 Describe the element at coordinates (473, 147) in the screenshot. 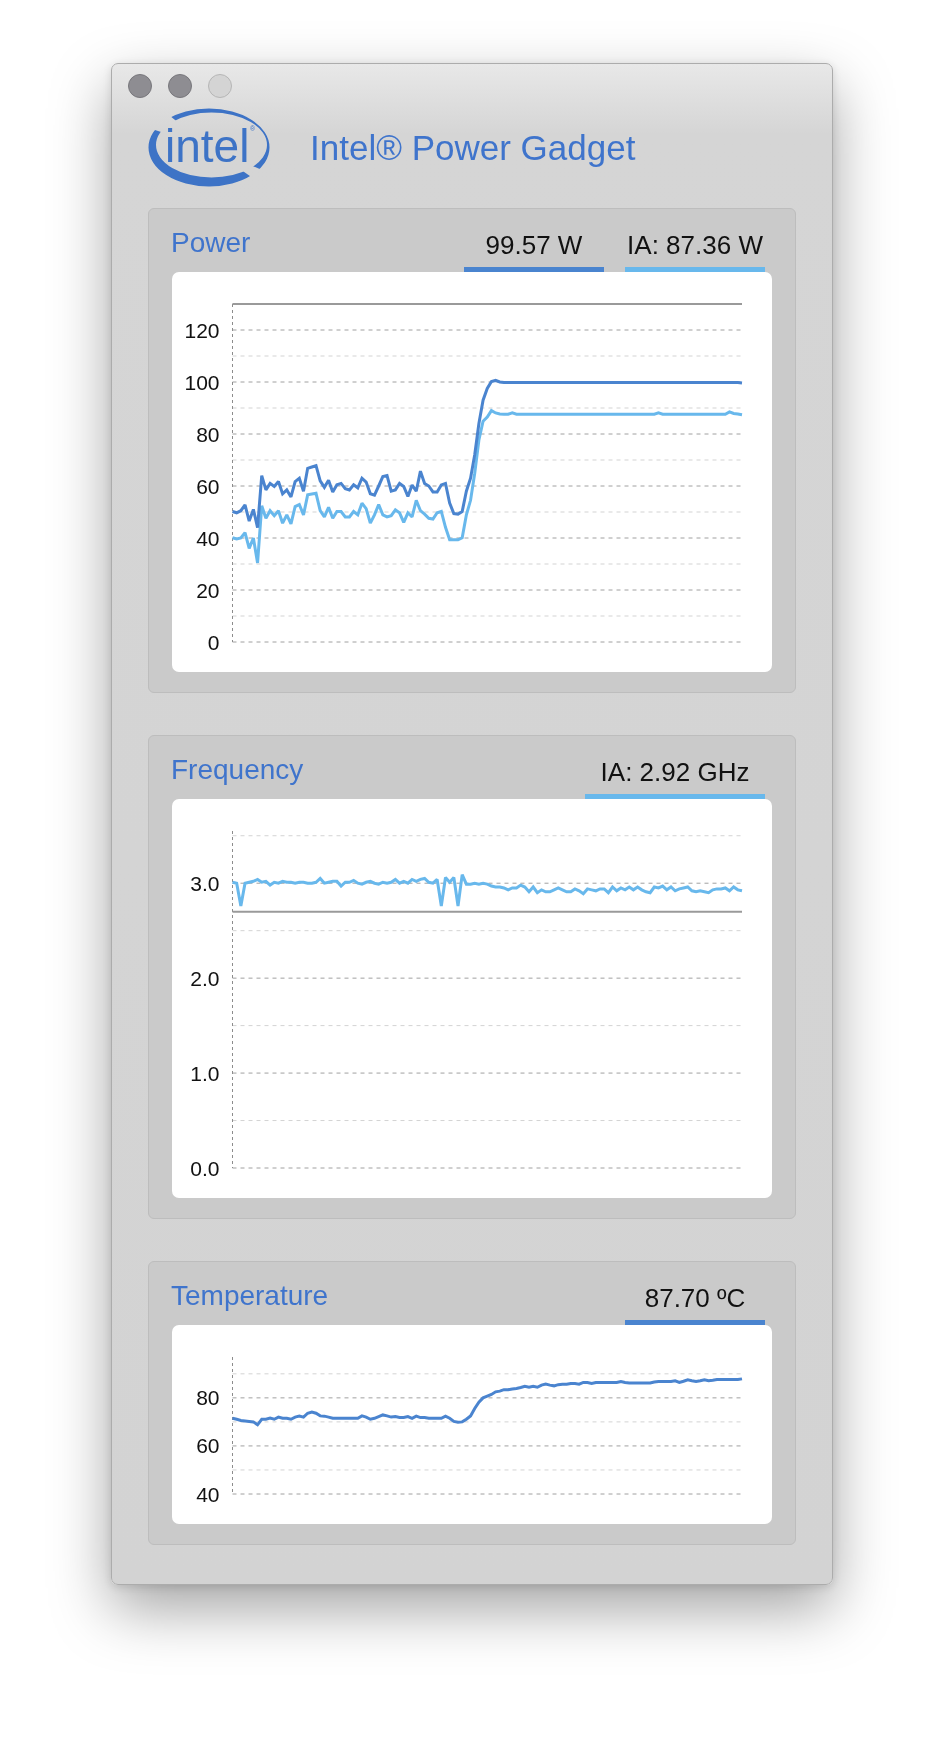

I see `app-title: Intel® Power Gadget` at that location.